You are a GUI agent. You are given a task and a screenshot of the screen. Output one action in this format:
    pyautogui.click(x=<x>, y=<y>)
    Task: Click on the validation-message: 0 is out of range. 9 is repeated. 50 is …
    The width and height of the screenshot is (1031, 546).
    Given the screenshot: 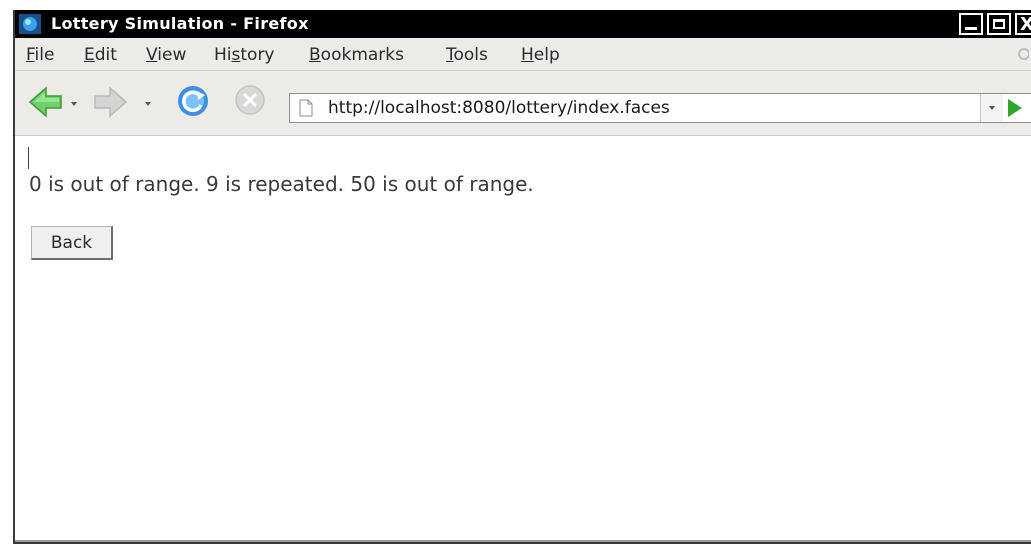 What is the action you would take?
    pyautogui.click(x=281, y=184)
    